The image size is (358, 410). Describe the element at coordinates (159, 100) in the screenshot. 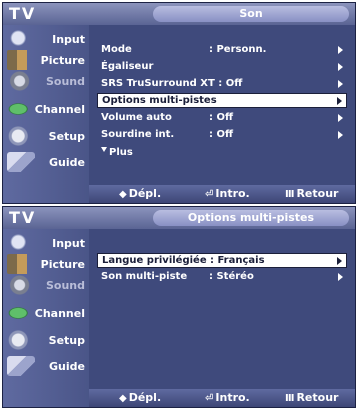

I see `menu-item-name: Options multi-pistes` at that location.